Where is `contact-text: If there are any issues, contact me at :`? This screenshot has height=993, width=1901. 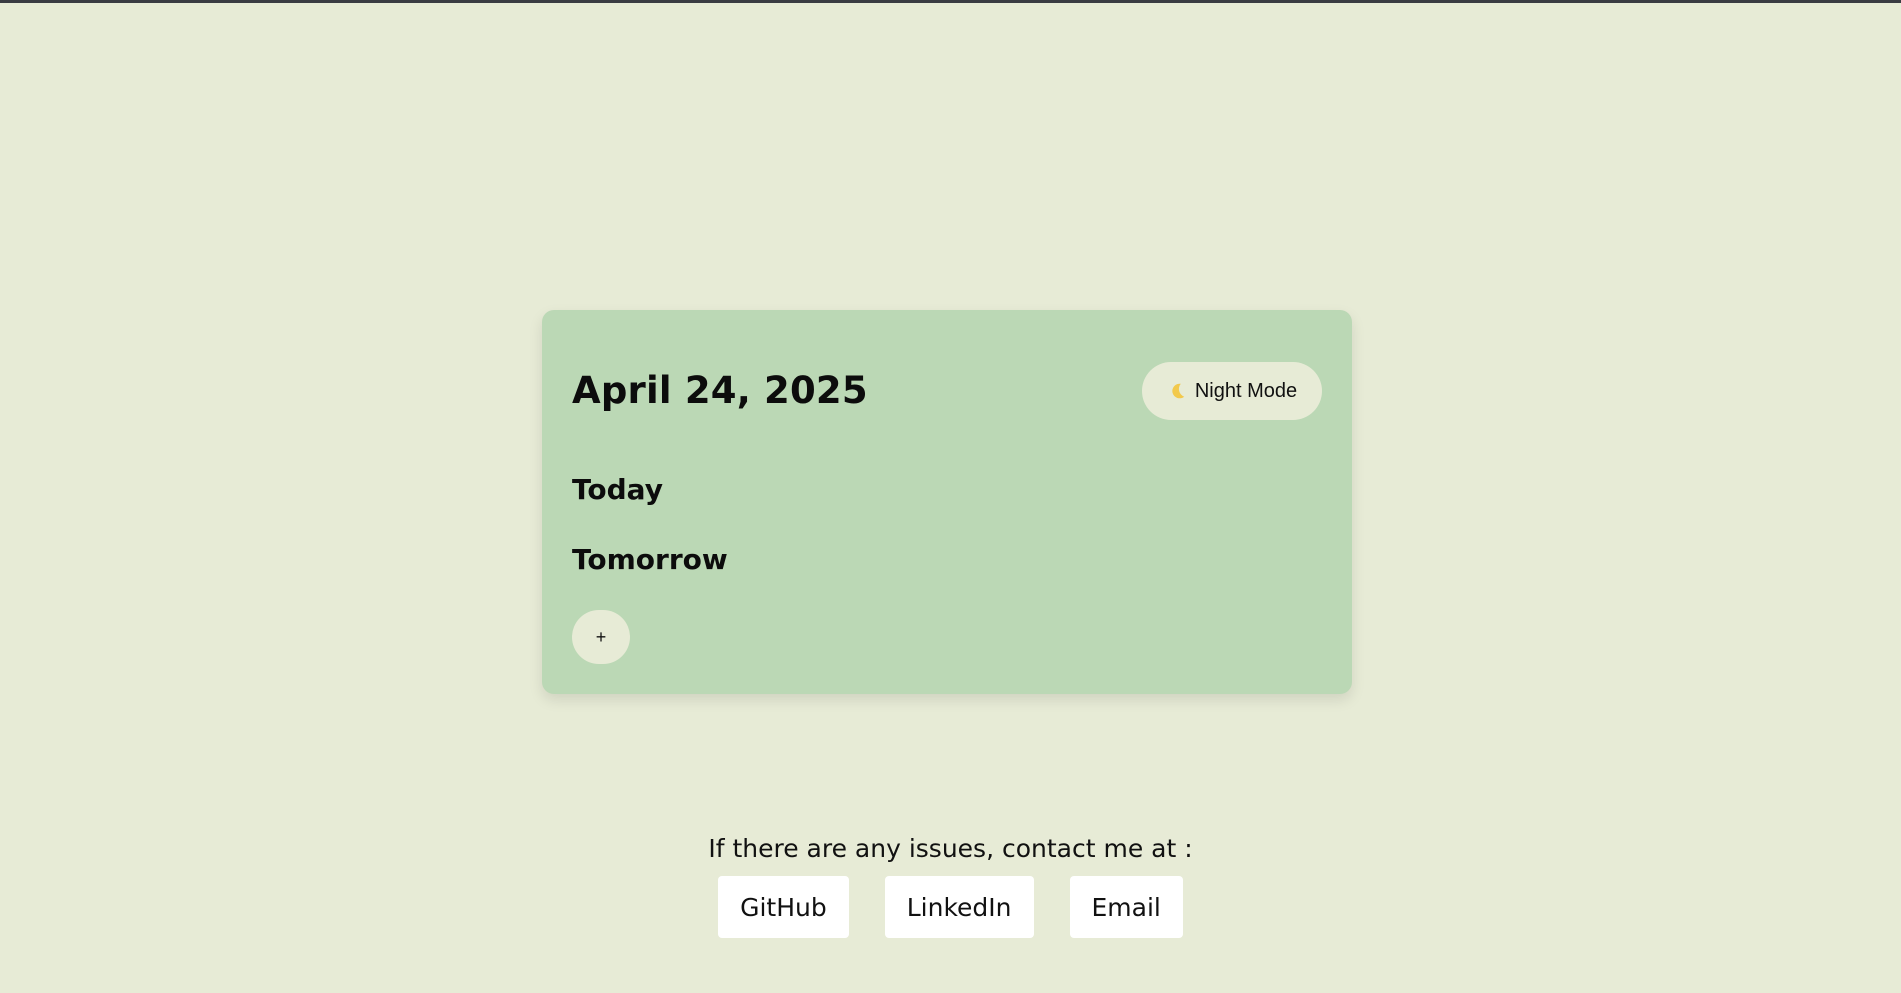 contact-text: If there are any issues, contact me at : is located at coordinates (950, 848).